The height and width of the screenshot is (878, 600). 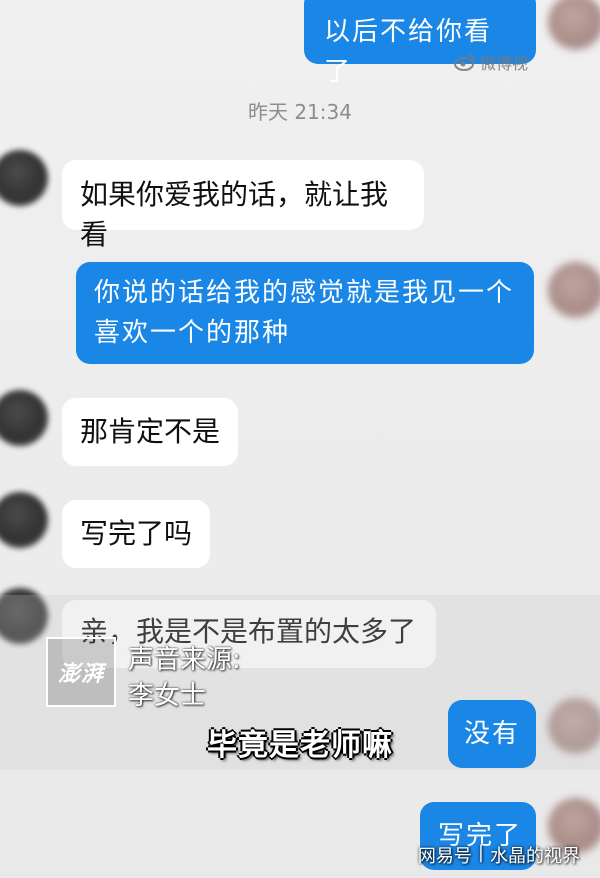 What do you see at coordinates (300, 112) in the screenshot?
I see `message-timestamp: 昨天 21:34` at bounding box center [300, 112].